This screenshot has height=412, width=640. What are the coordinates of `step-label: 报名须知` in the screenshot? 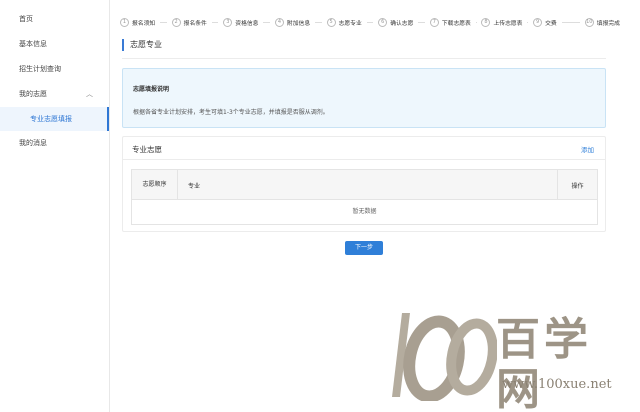 It's located at (144, 23).